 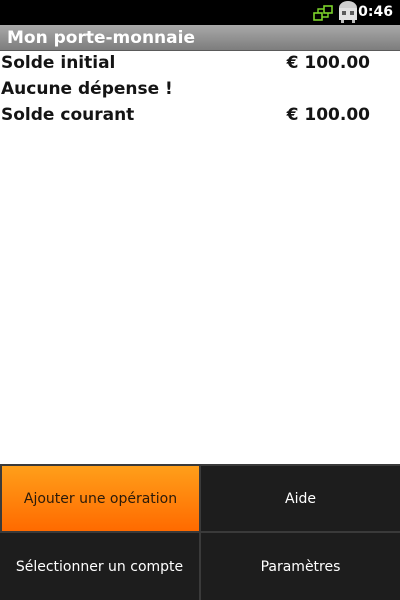 I want to click on current-balance-value: € 100.00, so click(x=328, y=115).